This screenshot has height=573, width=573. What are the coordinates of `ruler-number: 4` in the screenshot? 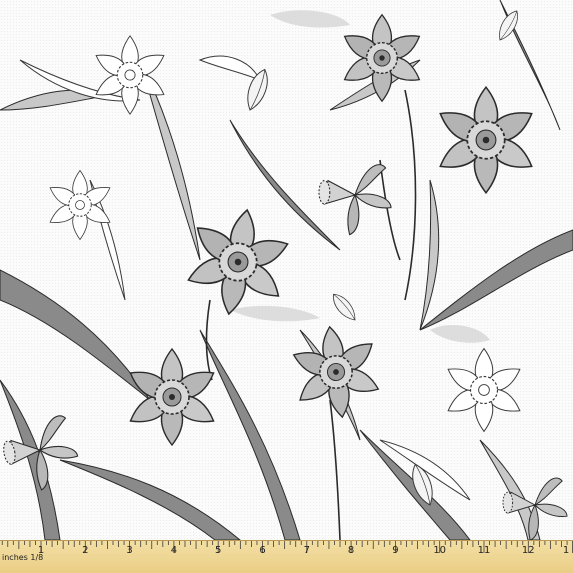 It's located at (174, 550).